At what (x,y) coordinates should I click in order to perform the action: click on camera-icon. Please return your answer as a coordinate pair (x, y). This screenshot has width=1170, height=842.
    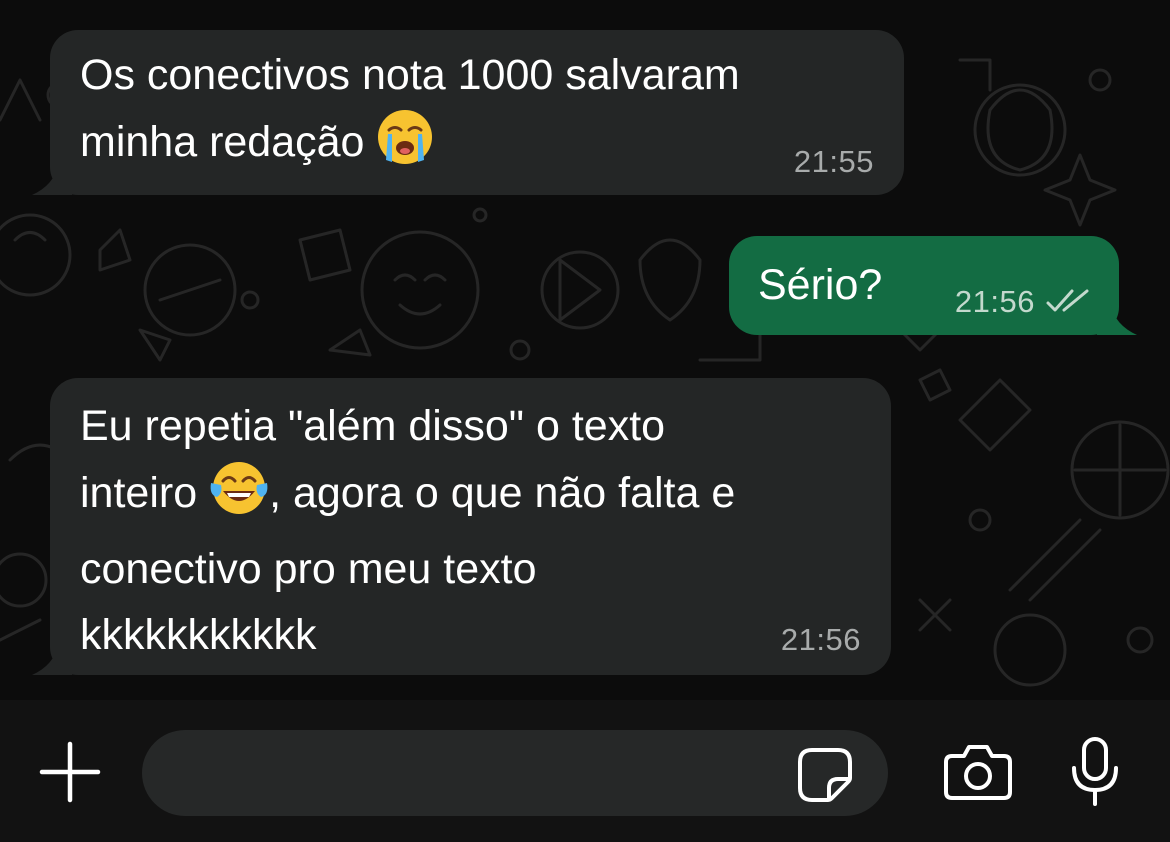
    Looking at the image, I should click on (978, 772).